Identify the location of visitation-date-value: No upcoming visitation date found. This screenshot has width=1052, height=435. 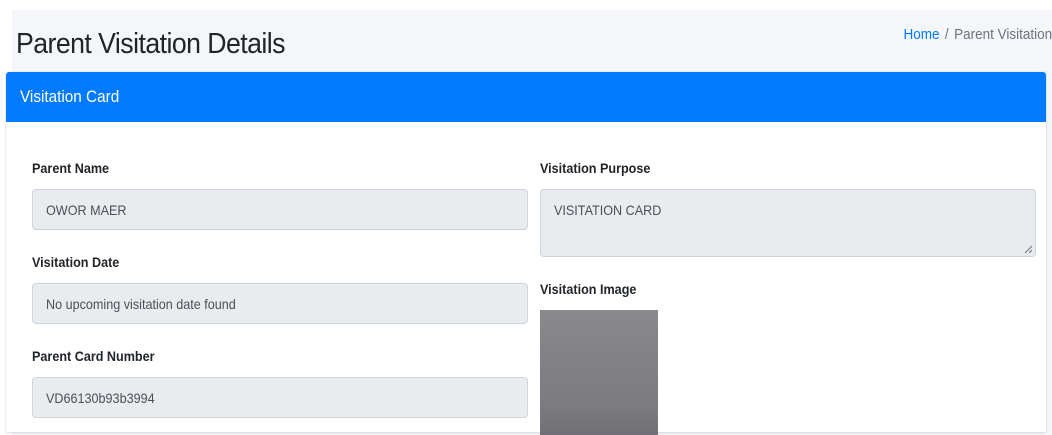
(141, 303).